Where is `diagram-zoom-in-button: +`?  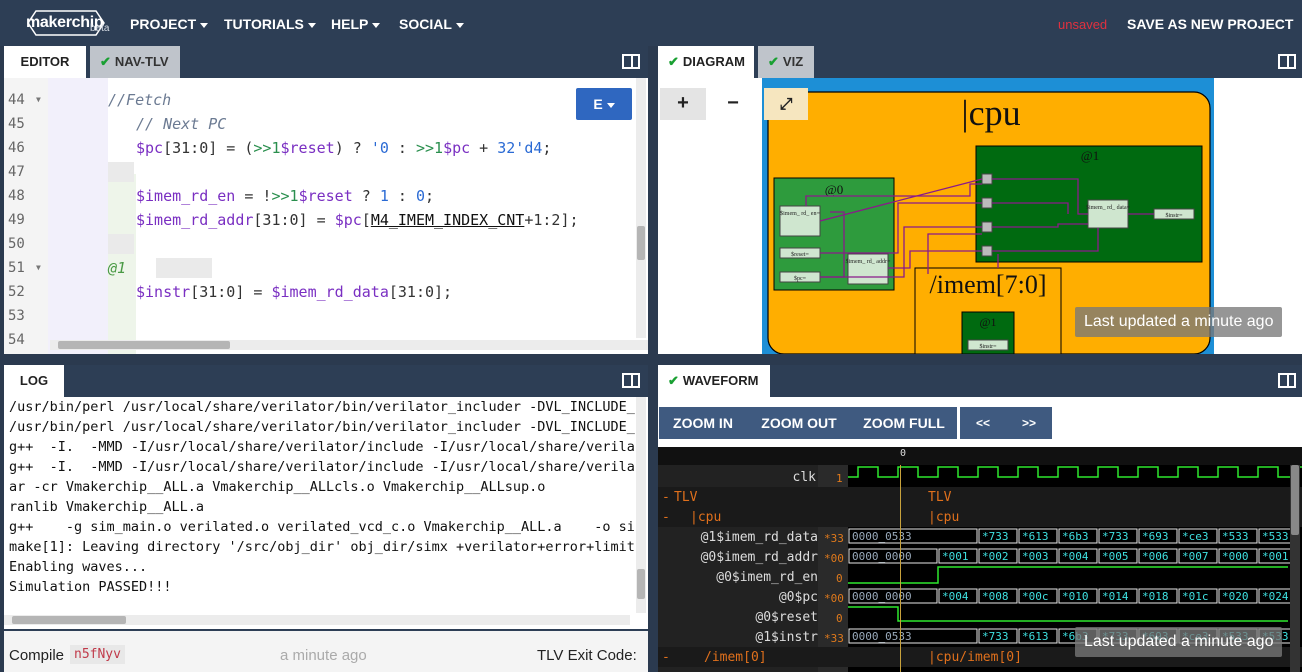 diagram-zoom-in-button: + is located at coordinates (683, 104).